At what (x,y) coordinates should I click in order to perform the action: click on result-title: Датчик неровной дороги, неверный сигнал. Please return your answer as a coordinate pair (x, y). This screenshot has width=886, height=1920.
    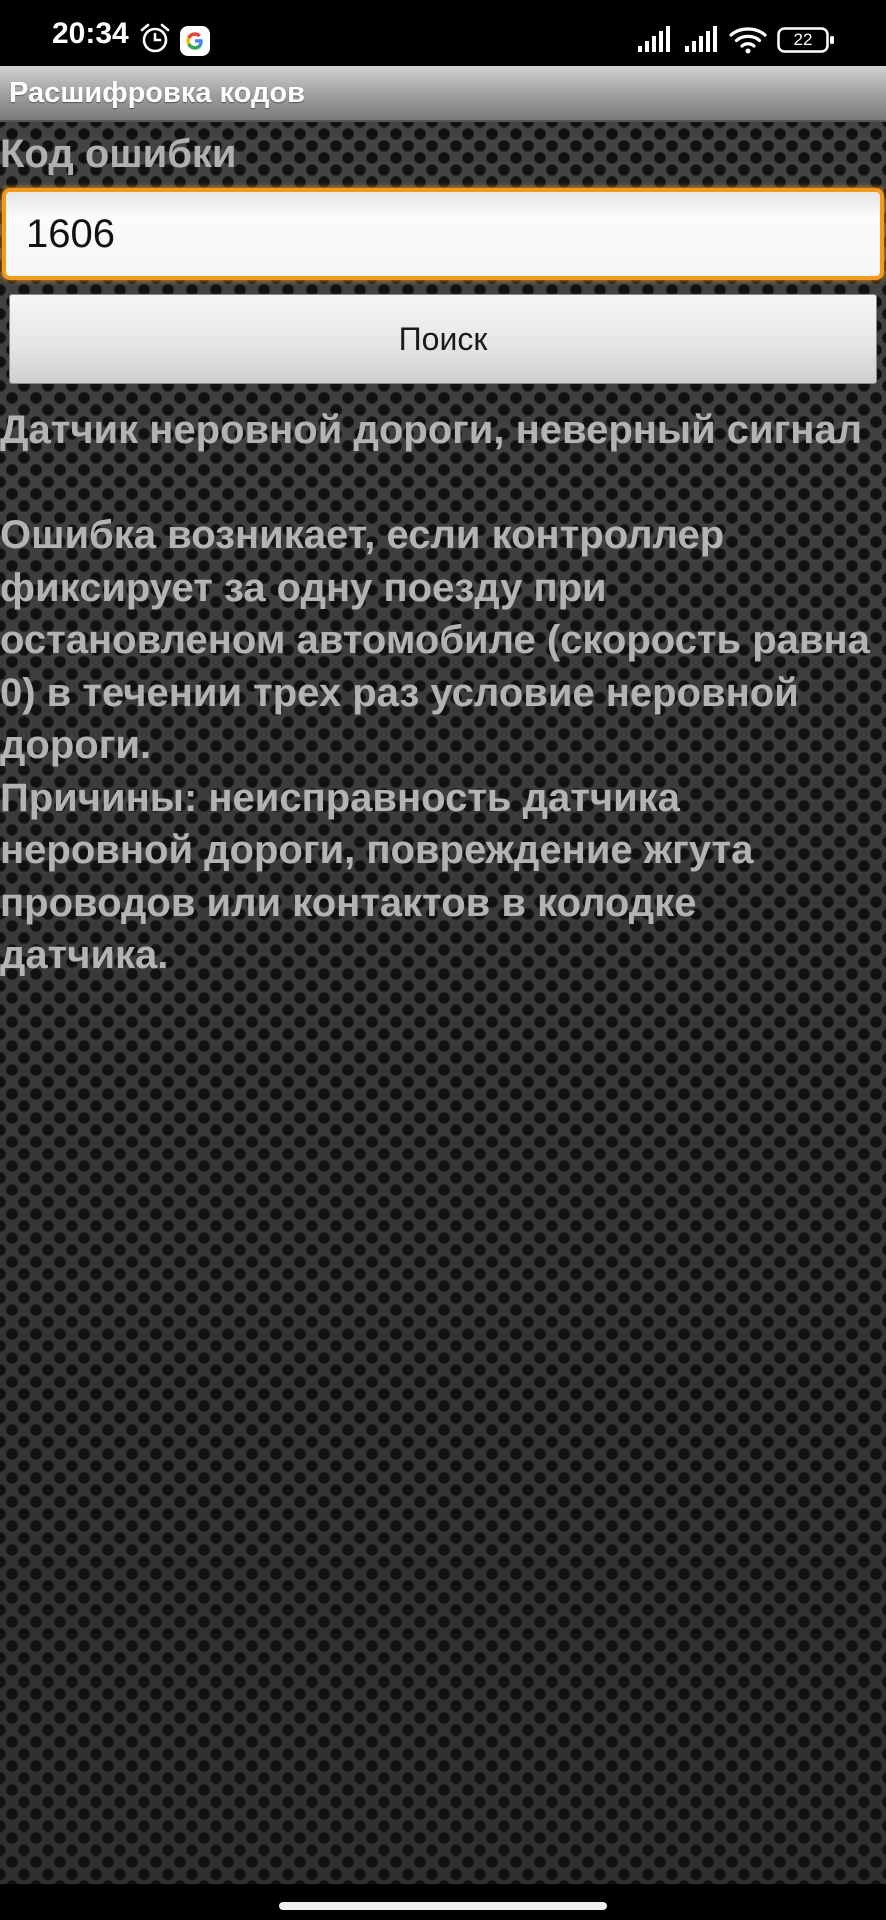
    Looking at the image, I should click on (431, 430).